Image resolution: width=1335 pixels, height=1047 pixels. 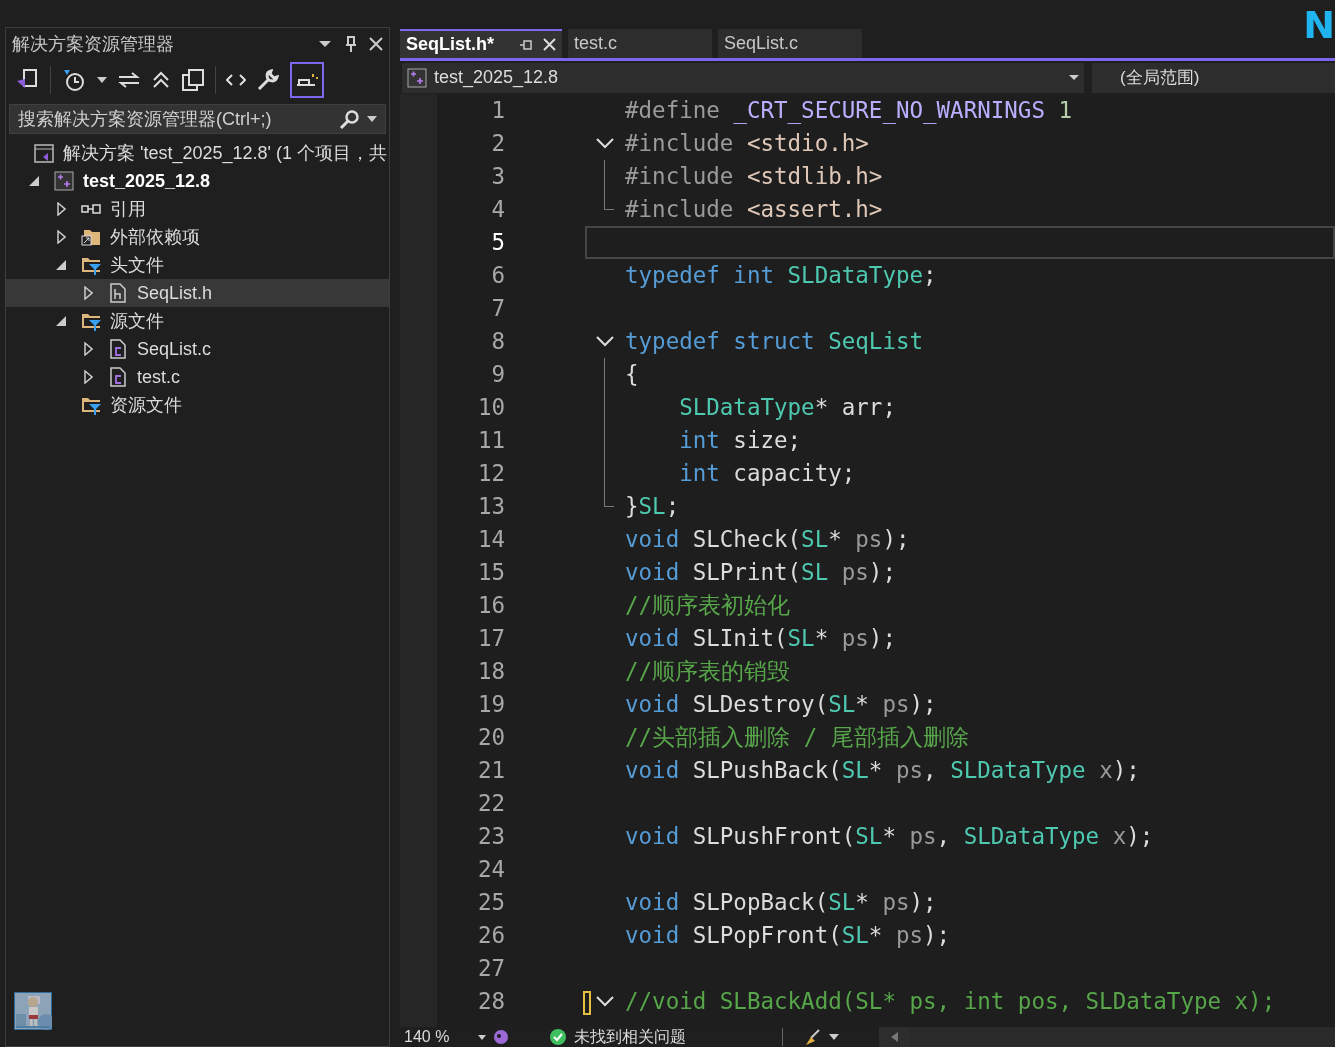 I want to click on line-number: 28, so click(x=490, y=1001).